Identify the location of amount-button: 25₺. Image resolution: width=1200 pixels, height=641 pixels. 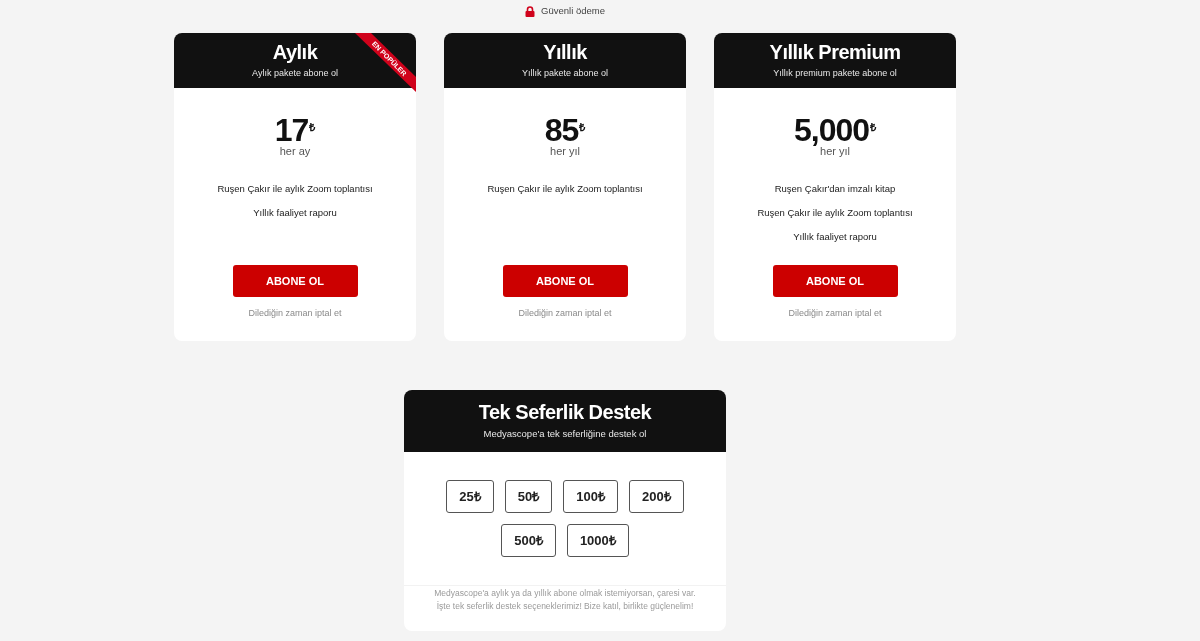
(470, 496).